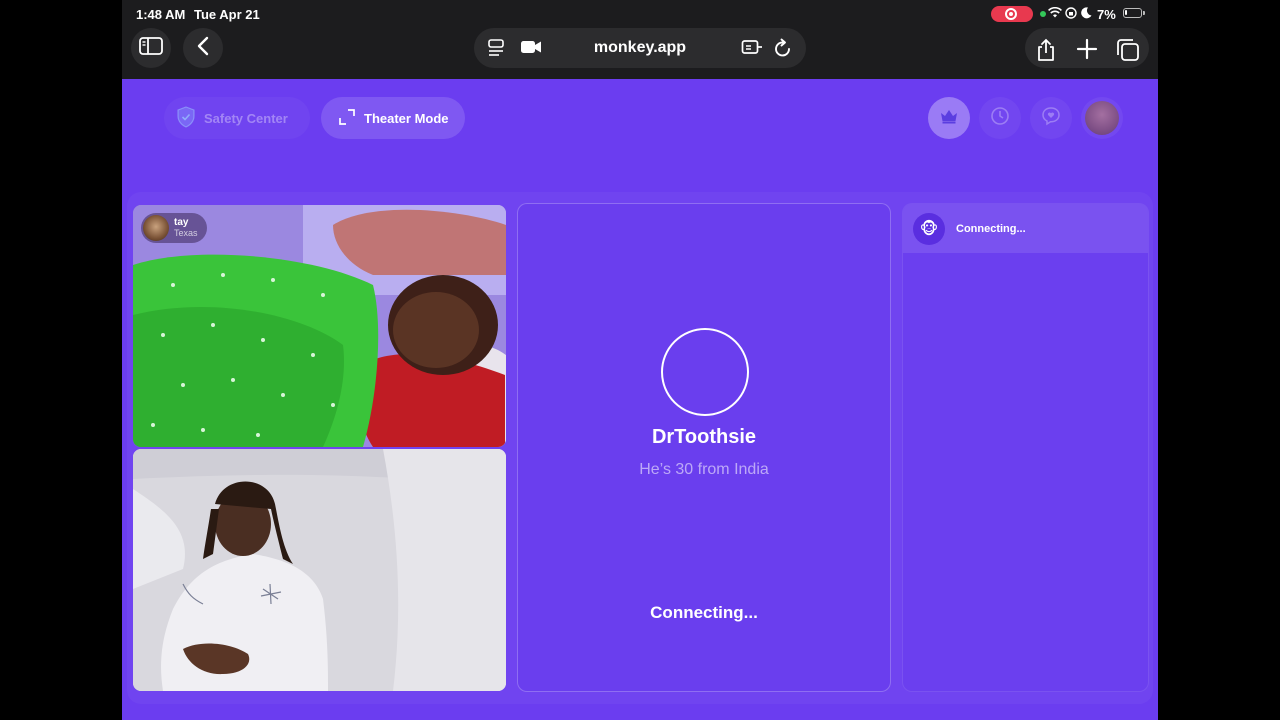 The width and height of the screenshot is (1280, 720). Describe the element at coordinates (752, 49) in the screenshot. I see `reader-icon` at that location.